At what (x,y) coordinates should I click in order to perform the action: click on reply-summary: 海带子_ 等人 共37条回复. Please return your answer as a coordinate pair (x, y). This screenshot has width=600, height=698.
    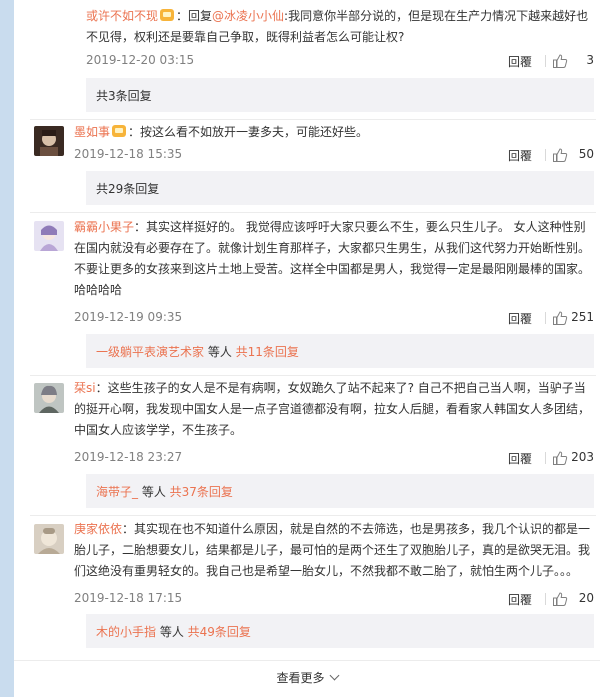
    Looking at the image, I should click on (164, 491).